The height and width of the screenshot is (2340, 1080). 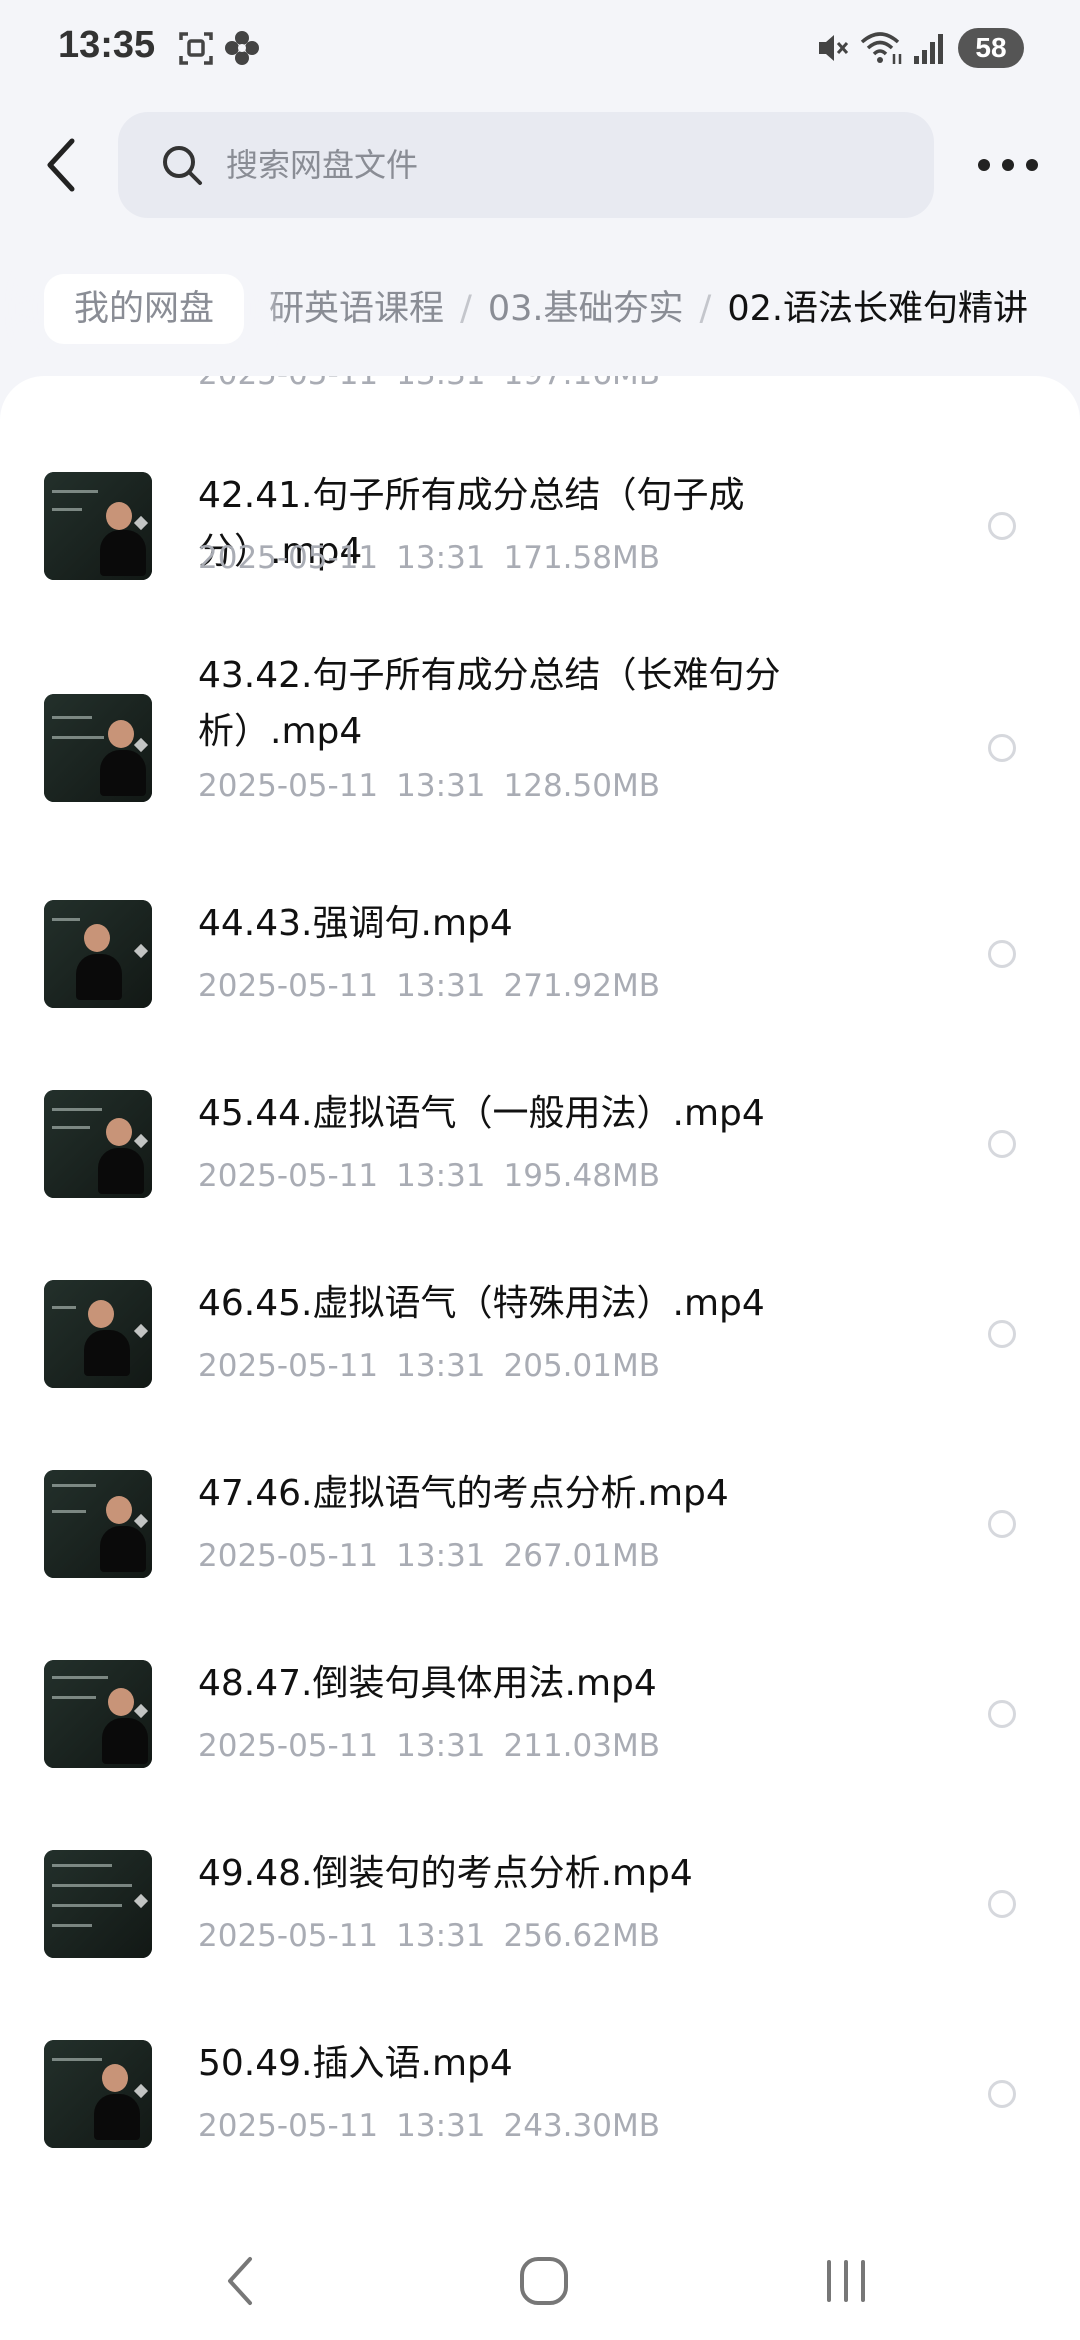 I want to click on file-name: 50.49.插入语.mp4, so click(x=355, y=2063).